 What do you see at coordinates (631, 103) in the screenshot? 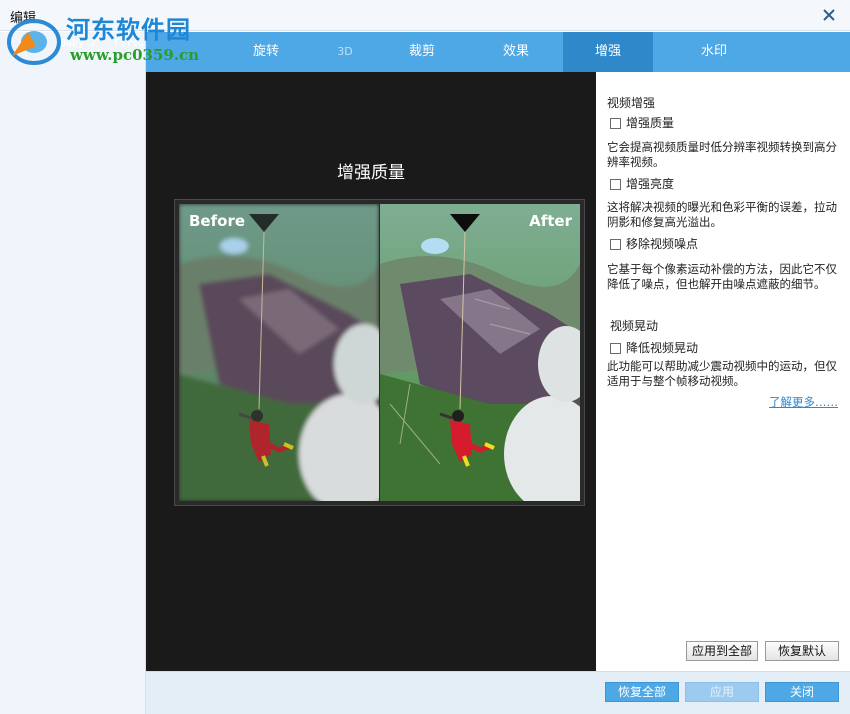
I see `video-enhance-heading: 视频增强` at bounding box center [631, 103].